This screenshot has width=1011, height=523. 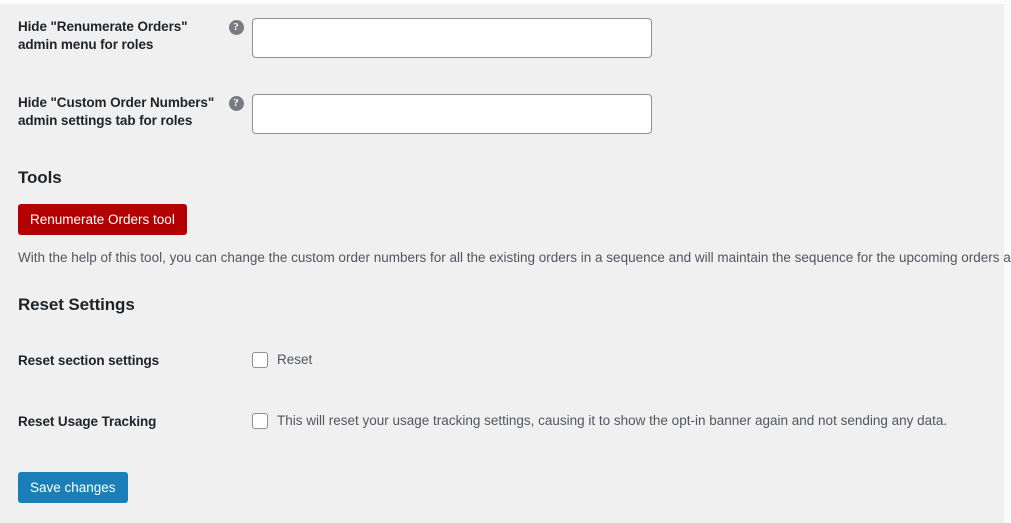 What do you see at coordinates (452, 38) in the screenshot?
I see `hide-renumerate-orders-menu-input` at bounding box center [452, 38].